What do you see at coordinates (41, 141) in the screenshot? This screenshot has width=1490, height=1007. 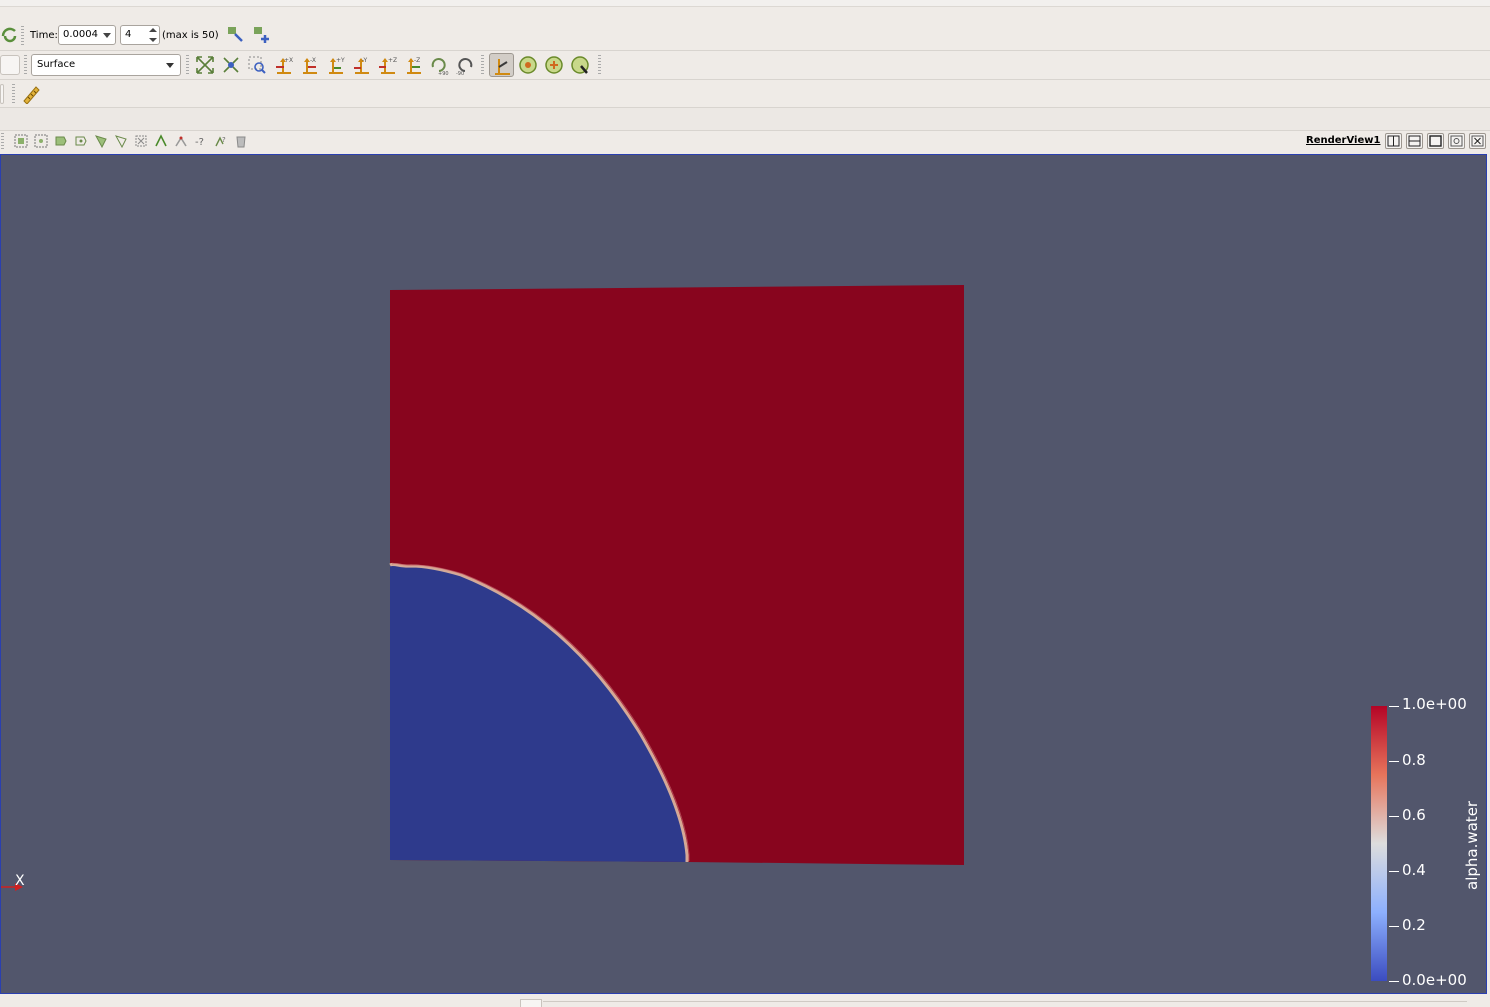 I see `select-points-on-icon` at bounding box center [41, 141].